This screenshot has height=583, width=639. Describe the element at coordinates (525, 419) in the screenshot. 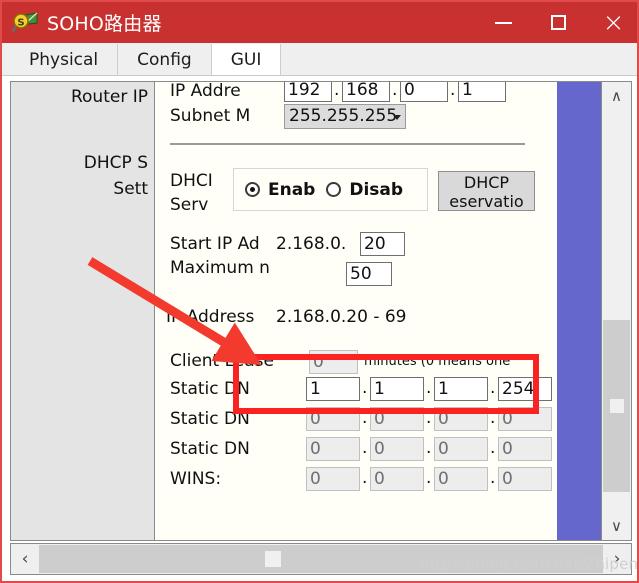

I see `static-dns2-octet-4: 0` at that location.